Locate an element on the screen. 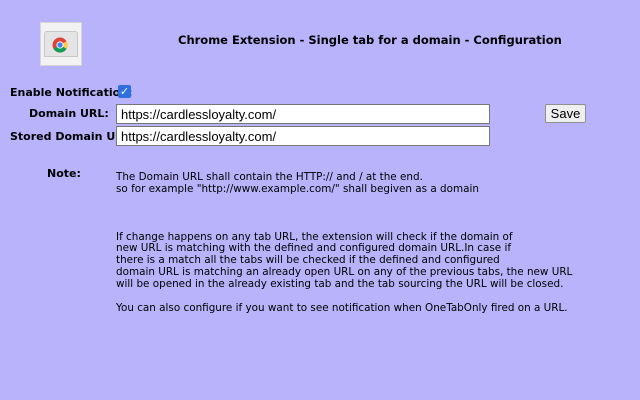 This screenshot has width=640, height=400. checkmark-icon: ✓ is located at coordinates (124, 91).